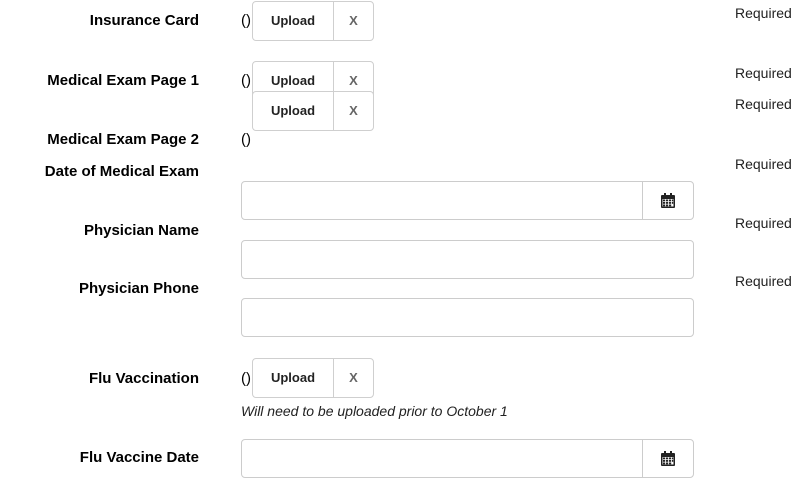 This screenshot has width=811, height=478. I want to click on medical-exam-page-2-label: Medical Exam Page 2, so click(123, 139).